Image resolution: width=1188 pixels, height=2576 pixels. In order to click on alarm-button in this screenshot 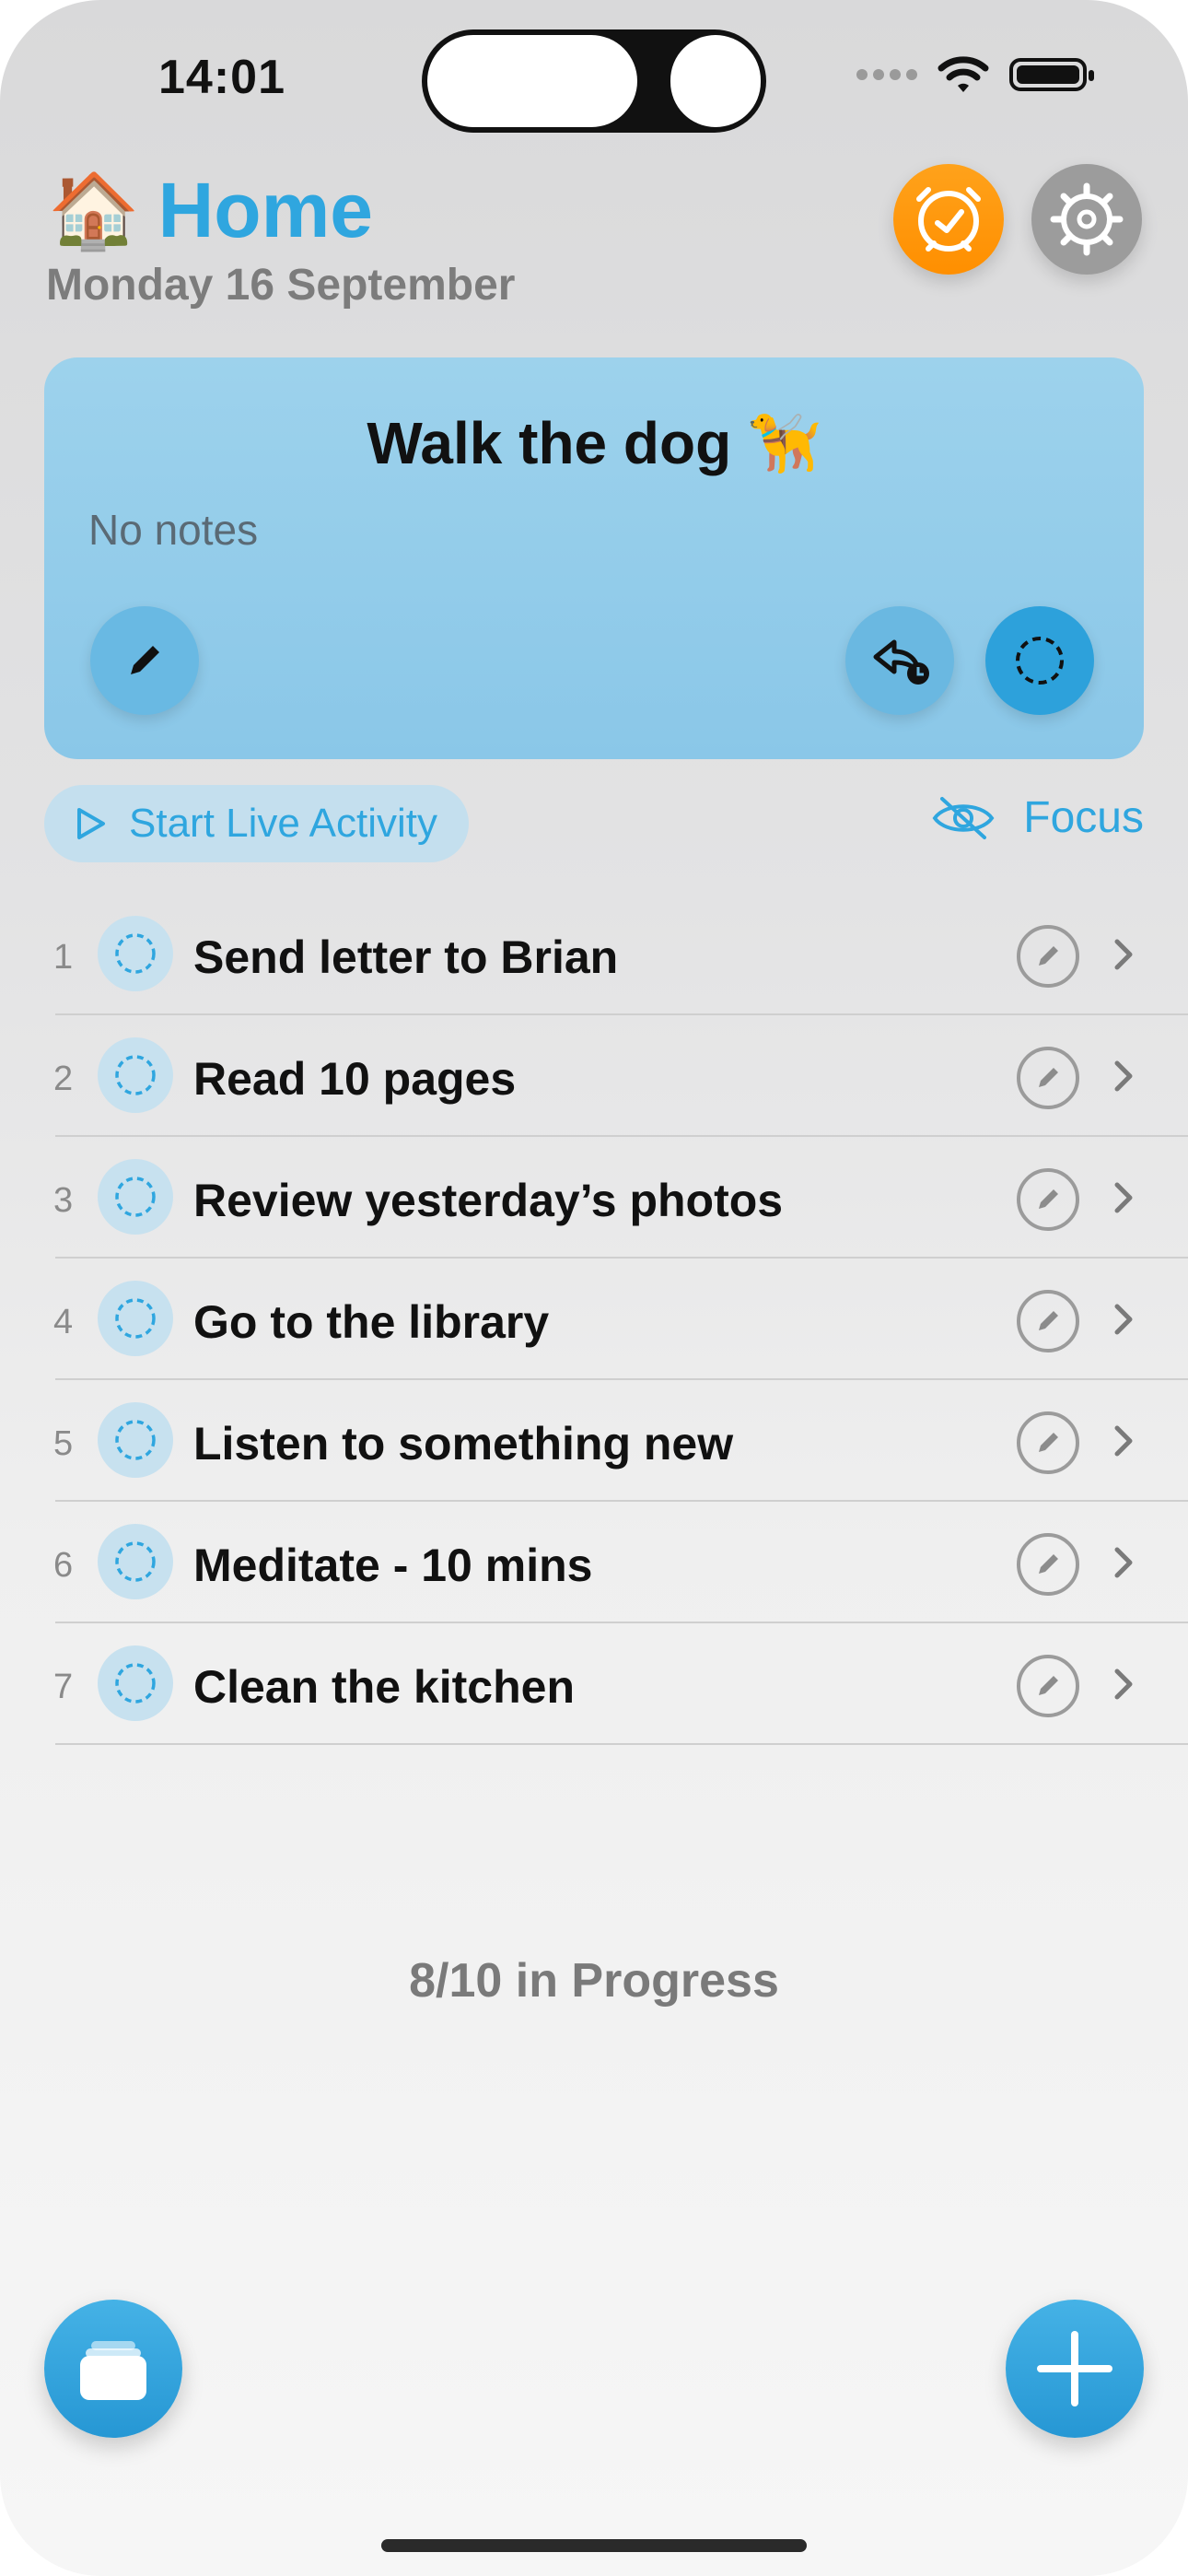, I will do `click(948, 219)`.